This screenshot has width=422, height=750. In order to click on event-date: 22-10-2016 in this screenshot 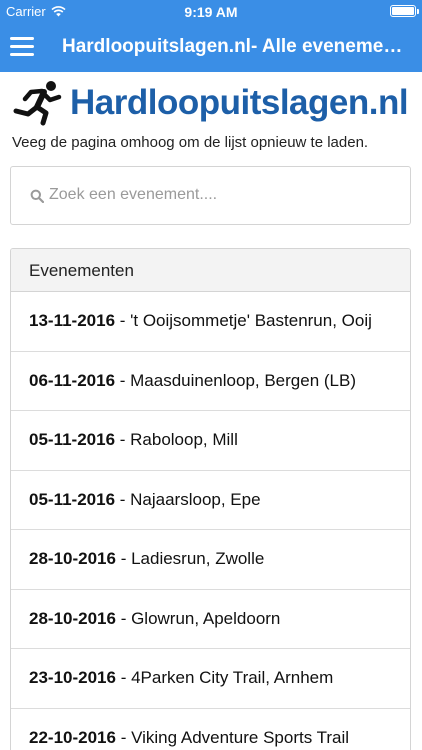, I will do `click(72, 737)`.